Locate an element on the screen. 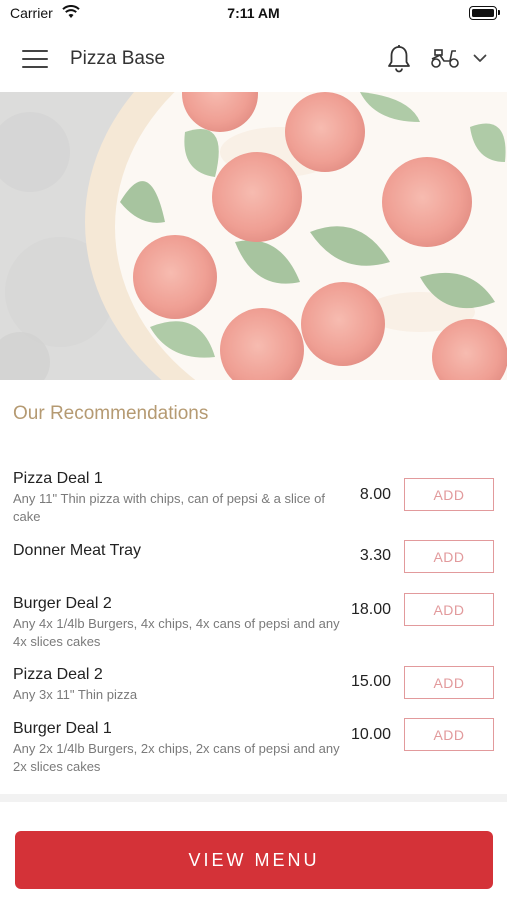 This screenshot has width=507, height=900. item-name: Donner Meat Tray is located at coordinates (77, 550).